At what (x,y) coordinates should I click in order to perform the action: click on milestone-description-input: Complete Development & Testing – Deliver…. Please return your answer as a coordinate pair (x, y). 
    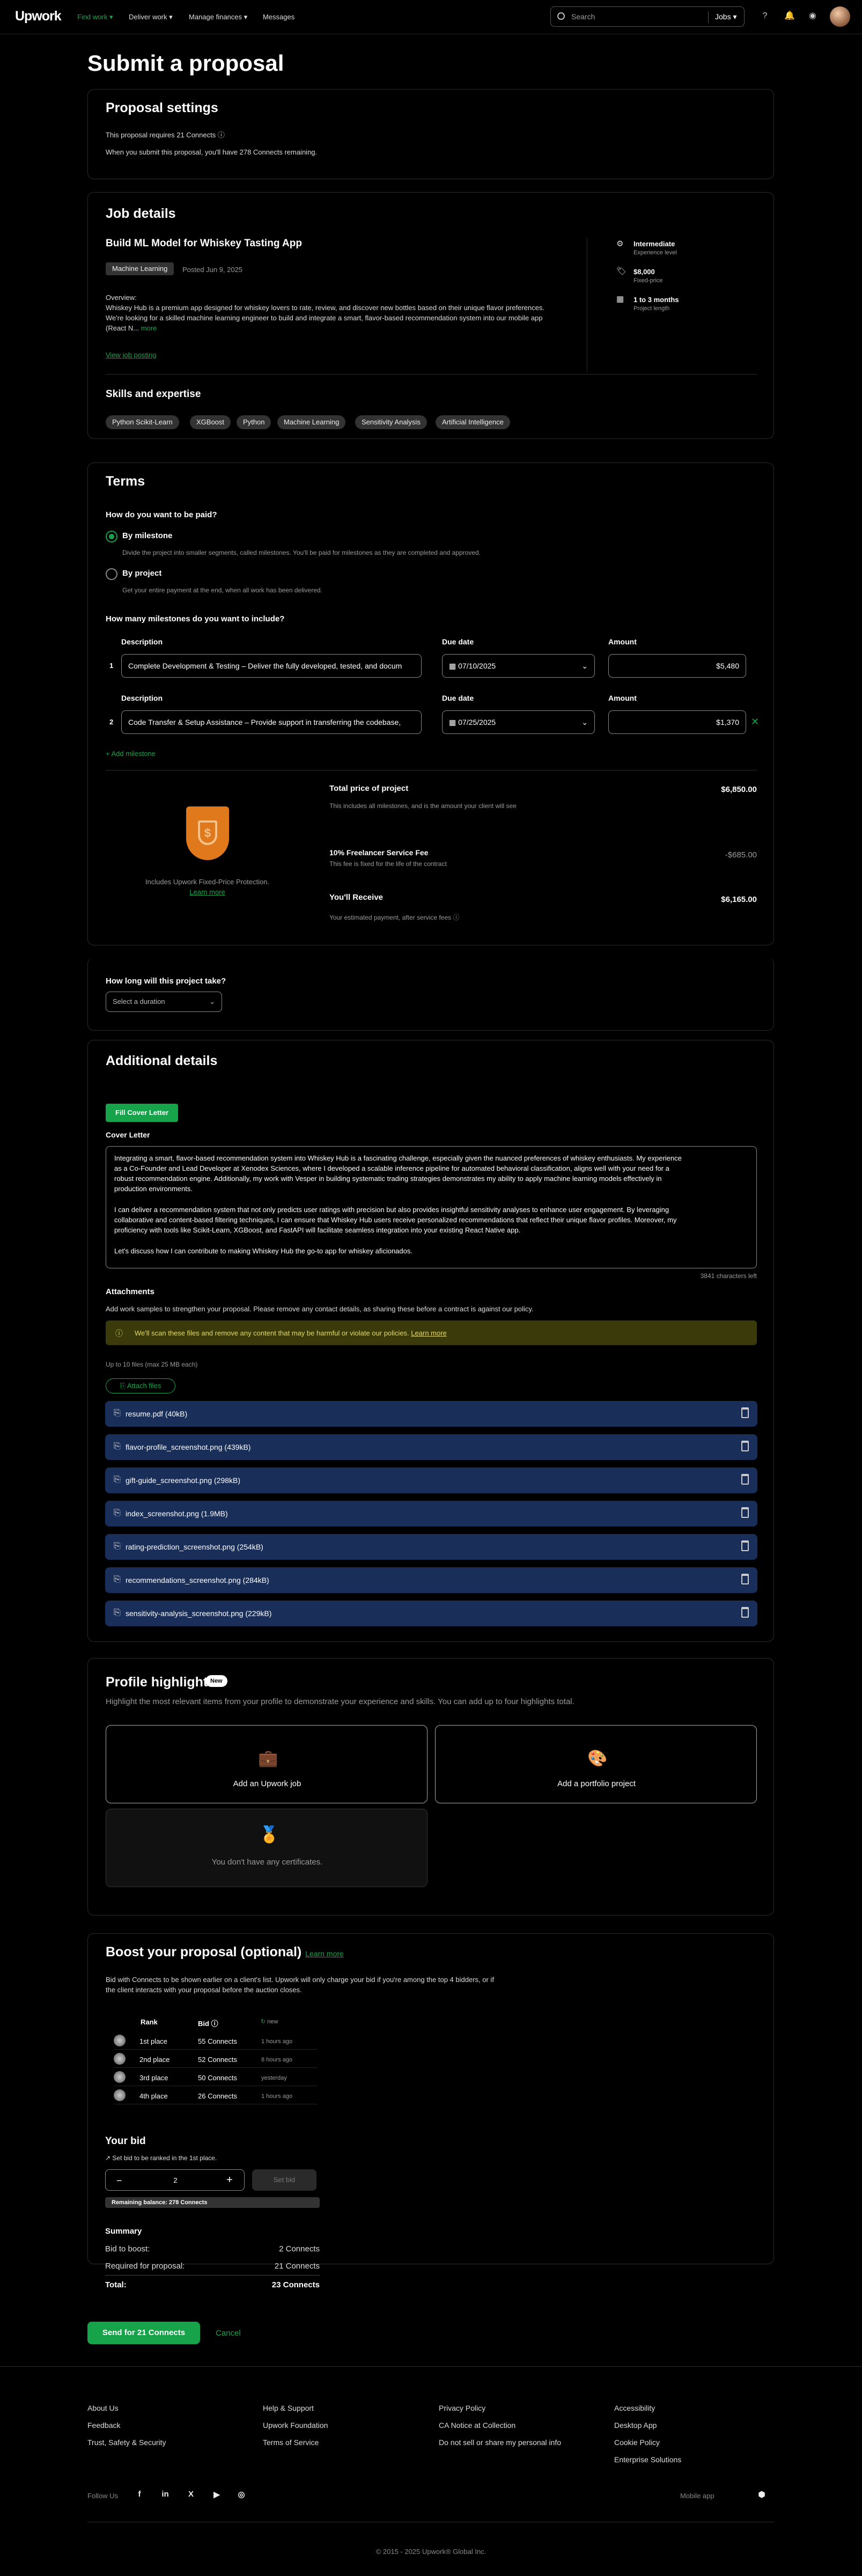
    Looking at the image, I should click on (271, 666).